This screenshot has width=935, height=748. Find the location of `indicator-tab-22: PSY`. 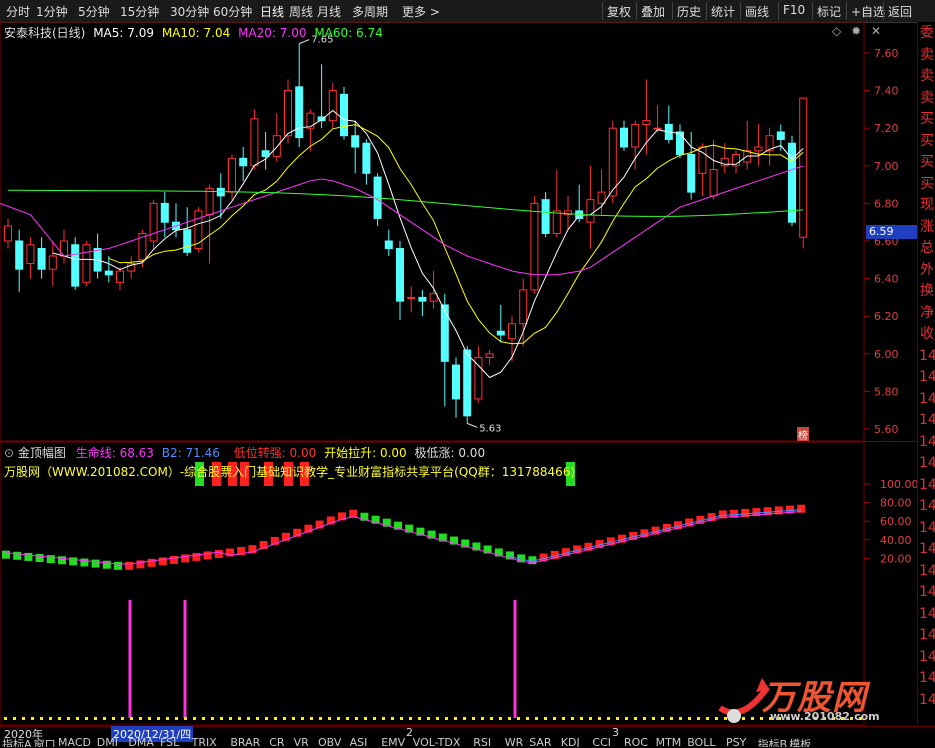

indicator-tab-22: PSY is located at coordinates (736, 742).